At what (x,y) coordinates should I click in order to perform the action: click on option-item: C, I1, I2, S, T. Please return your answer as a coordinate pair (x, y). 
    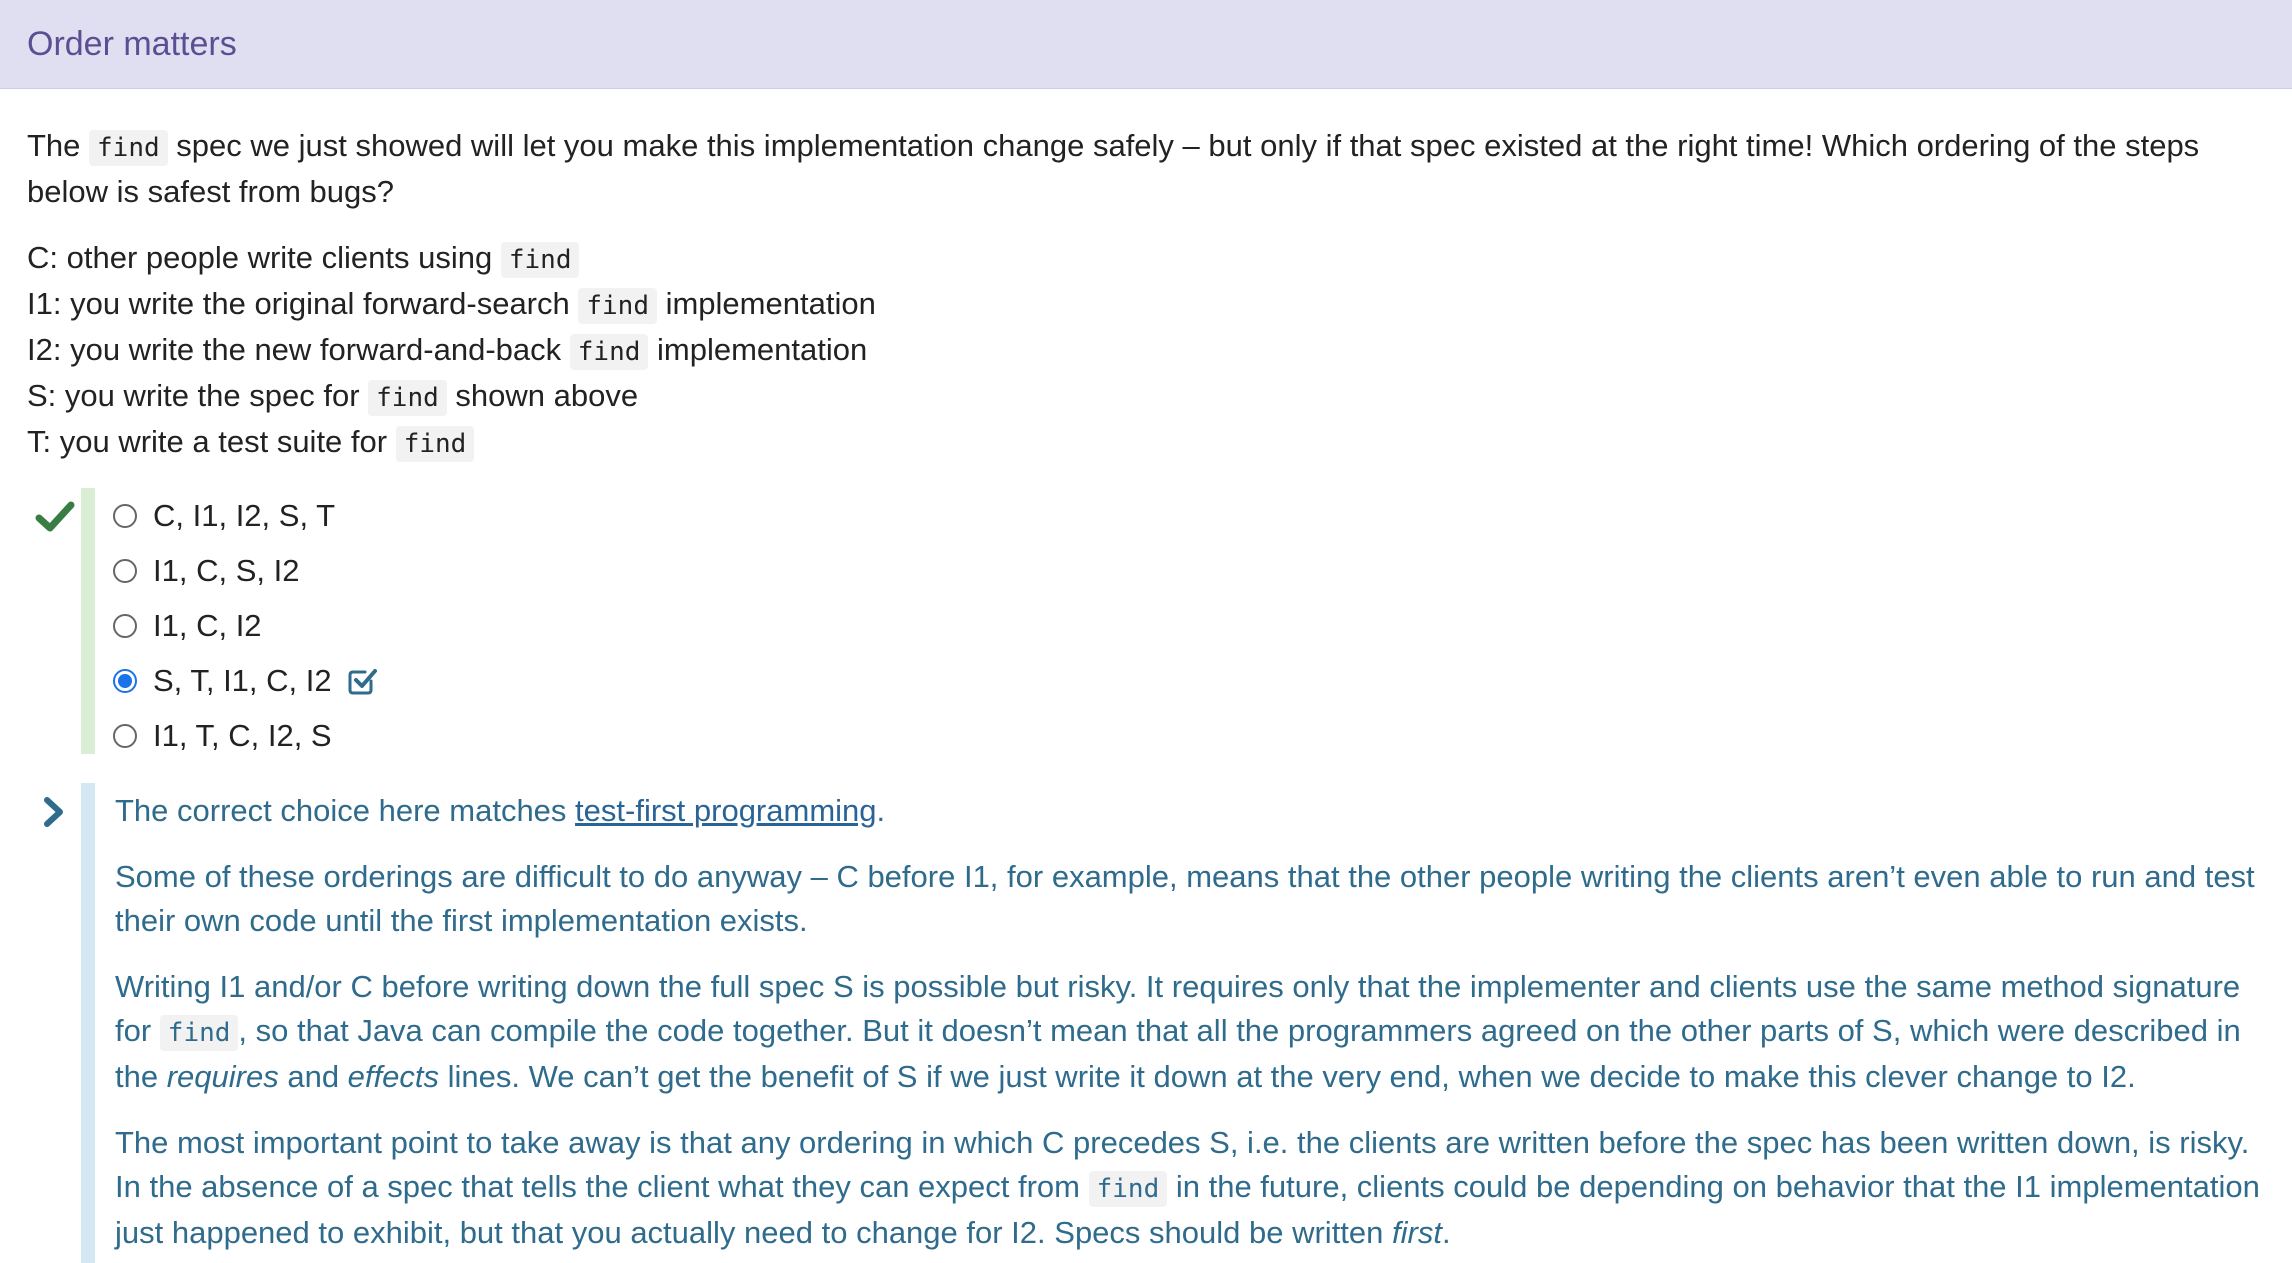
    Looking at the image, I should click on (245, 515).